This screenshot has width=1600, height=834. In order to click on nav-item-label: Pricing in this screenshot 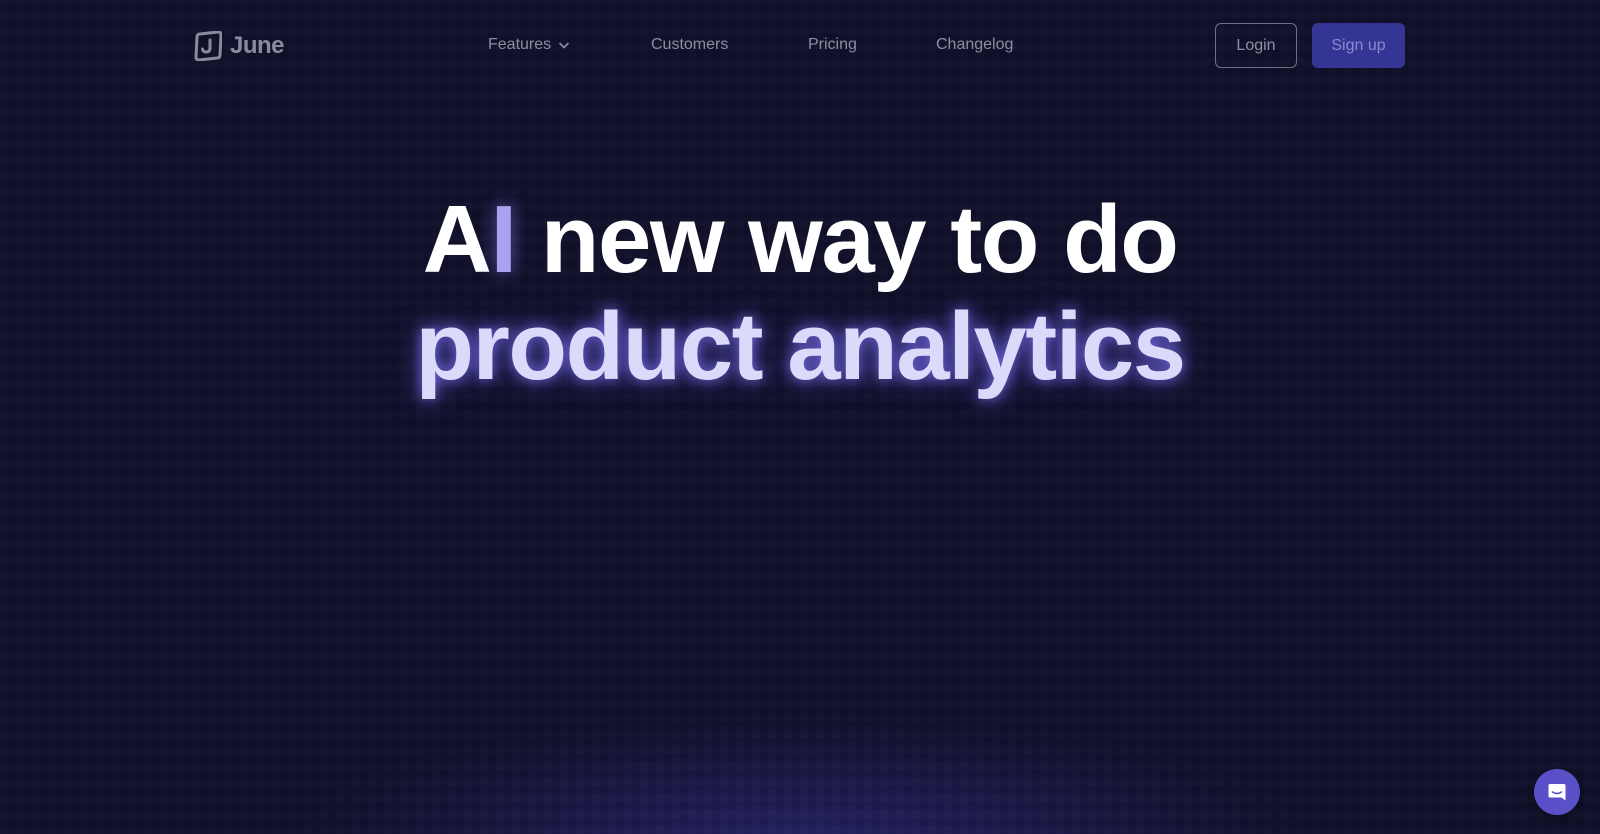, I will do `click(832, 44)`.